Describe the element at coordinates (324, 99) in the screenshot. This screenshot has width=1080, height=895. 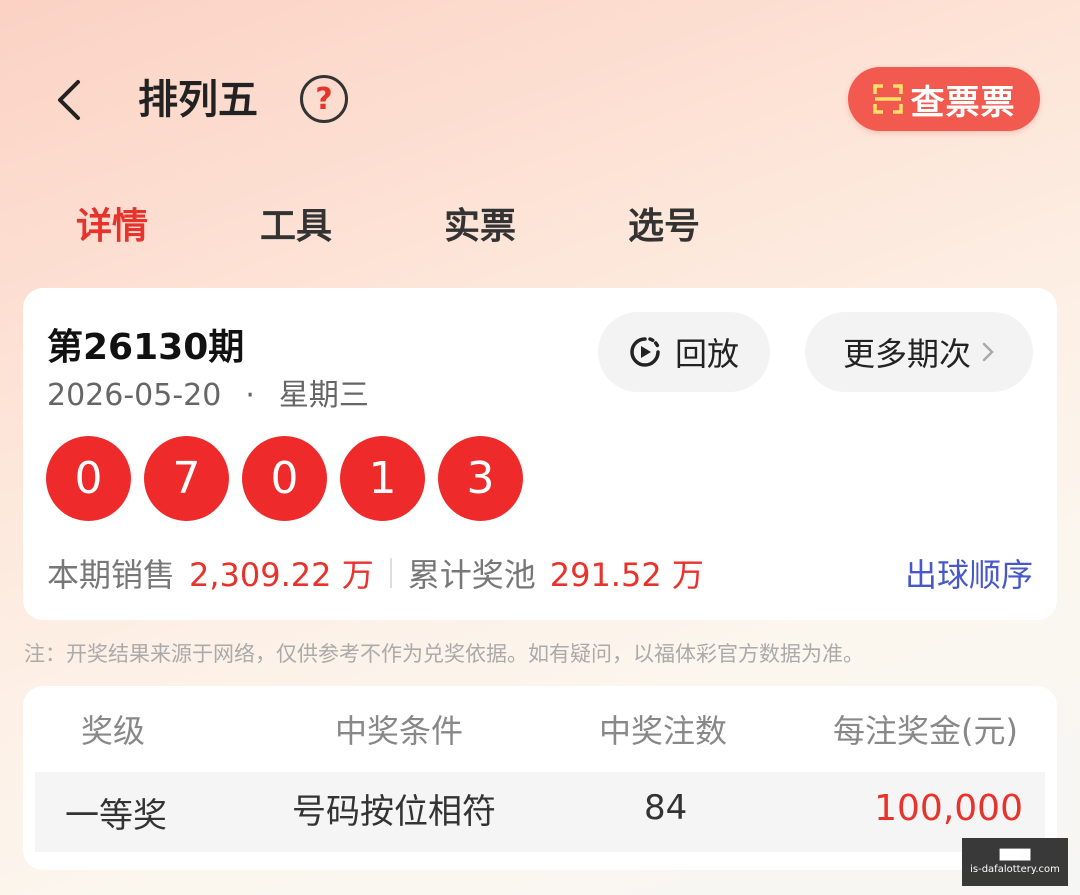
I see `help-icon: ?` at that location.